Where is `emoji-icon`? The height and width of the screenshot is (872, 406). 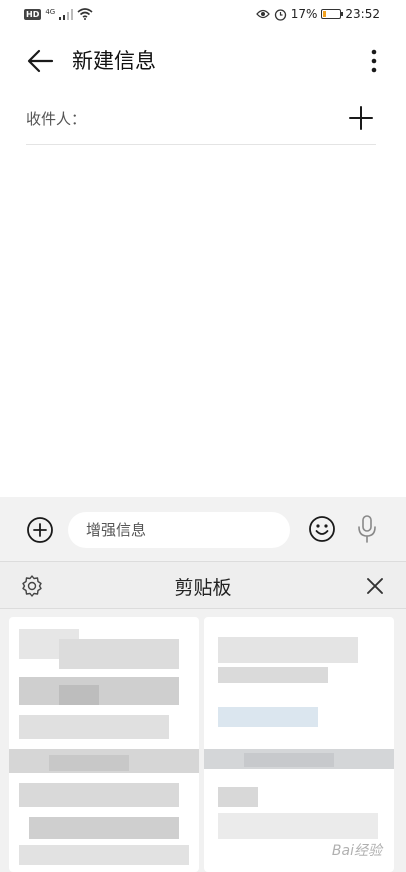 emoji-icon is located at coordinates (322, 529).